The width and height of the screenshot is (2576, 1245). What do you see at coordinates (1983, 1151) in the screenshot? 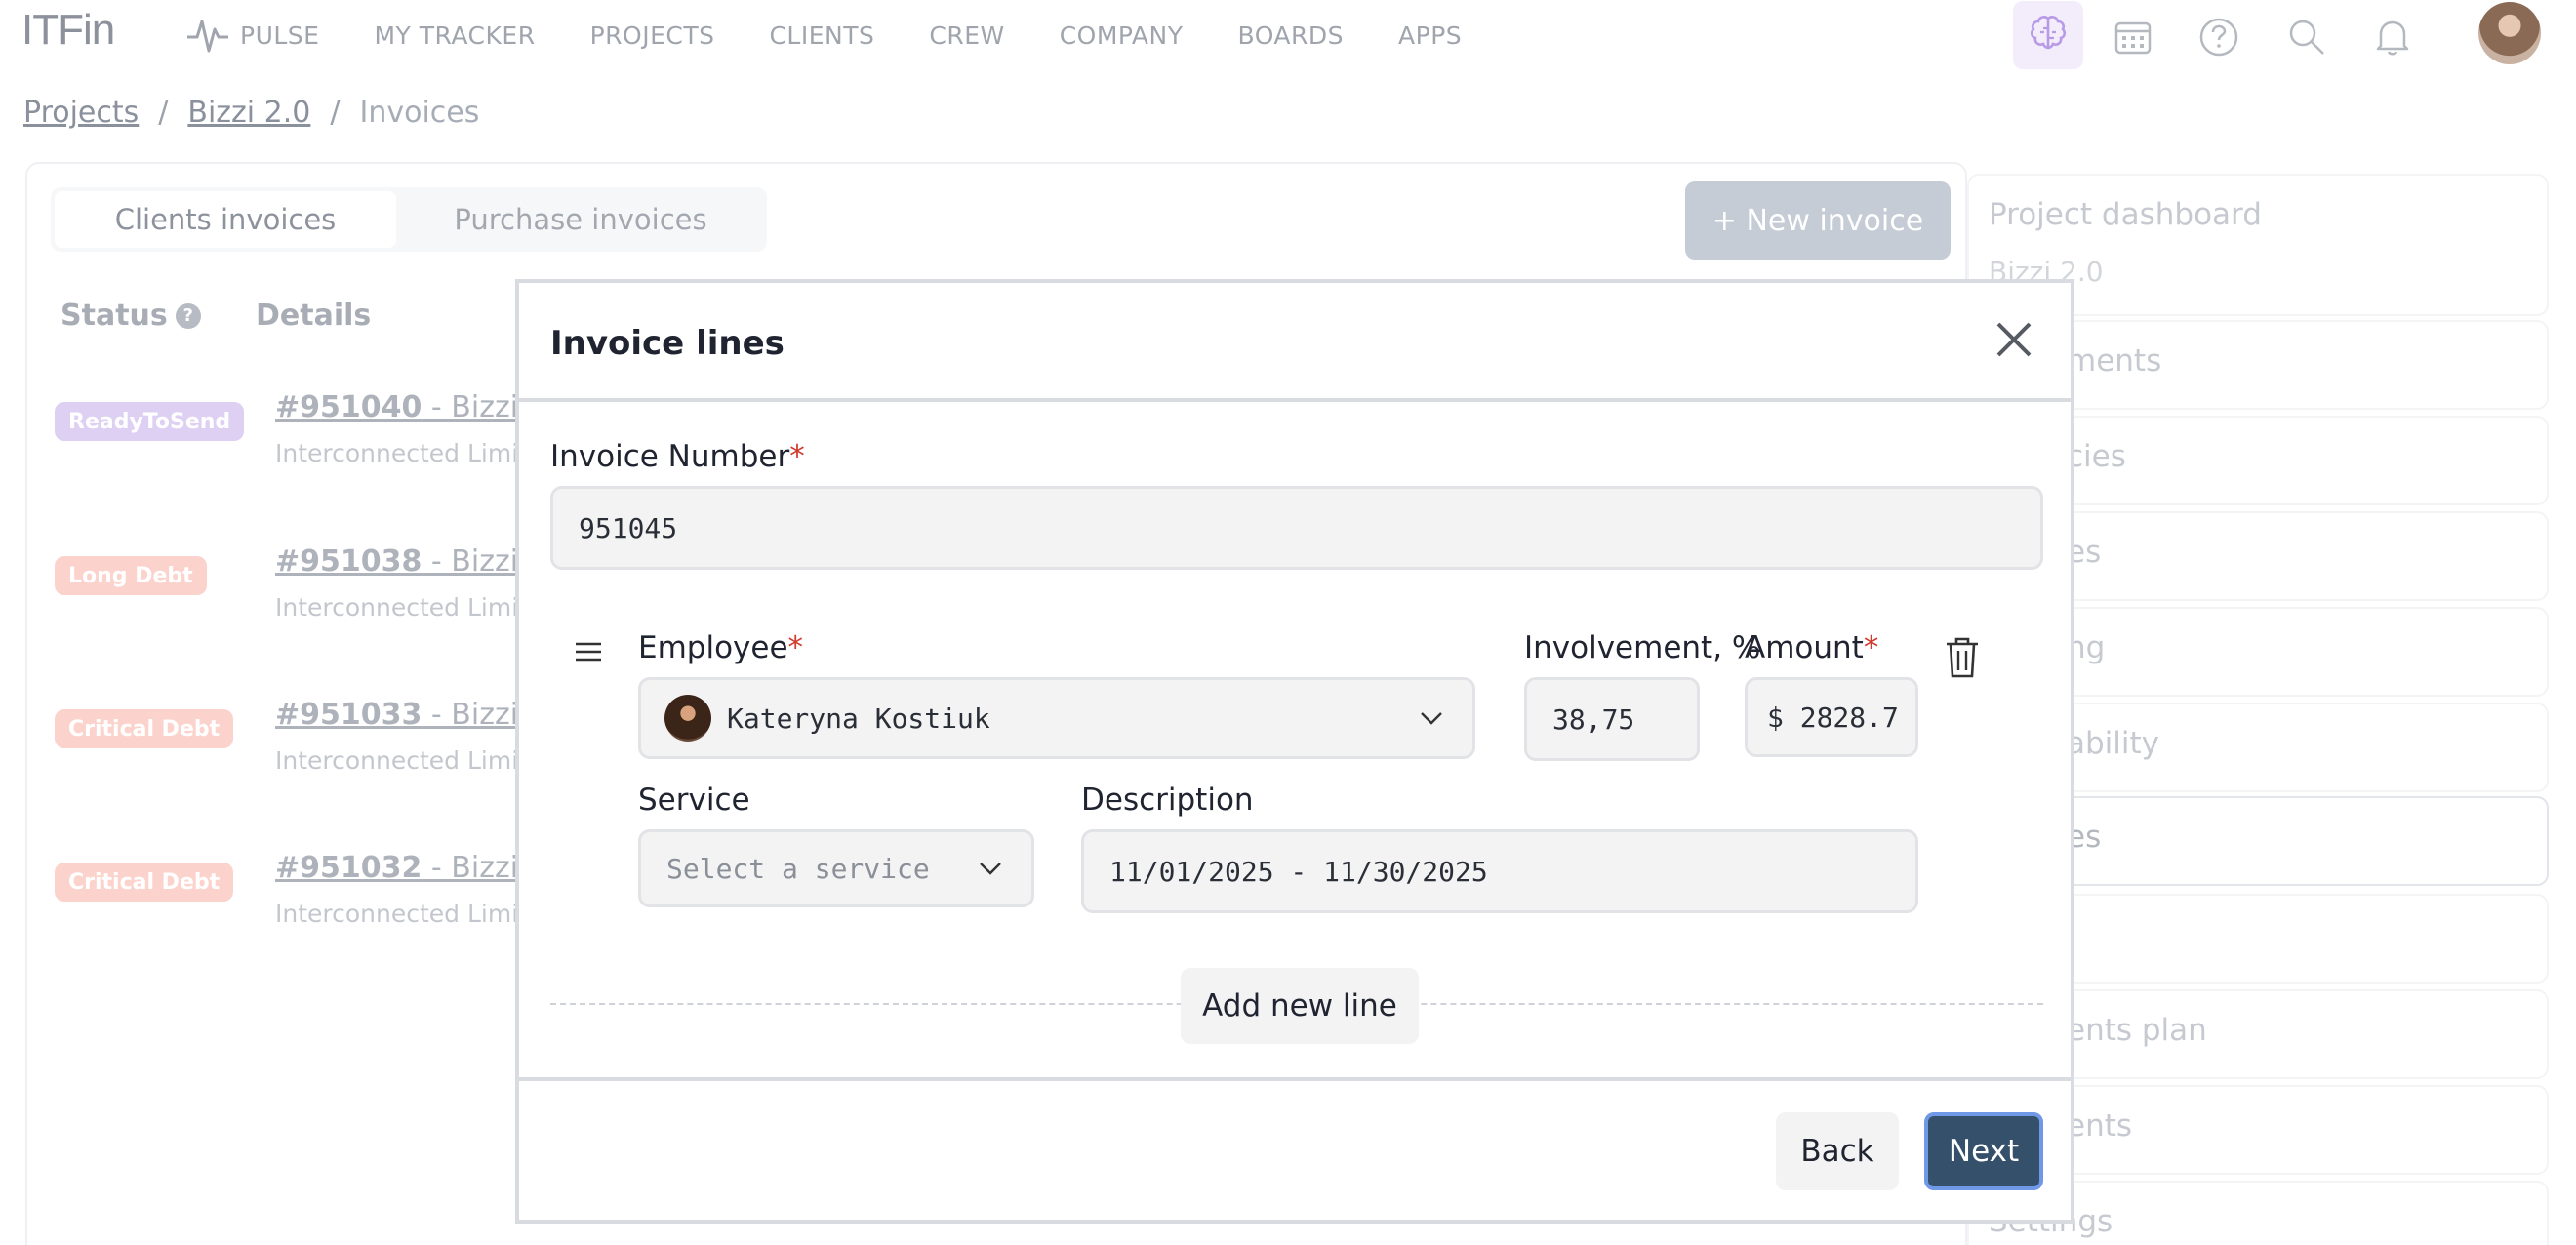
I see `next-button: Next` at bounding box center [1983, 1151].